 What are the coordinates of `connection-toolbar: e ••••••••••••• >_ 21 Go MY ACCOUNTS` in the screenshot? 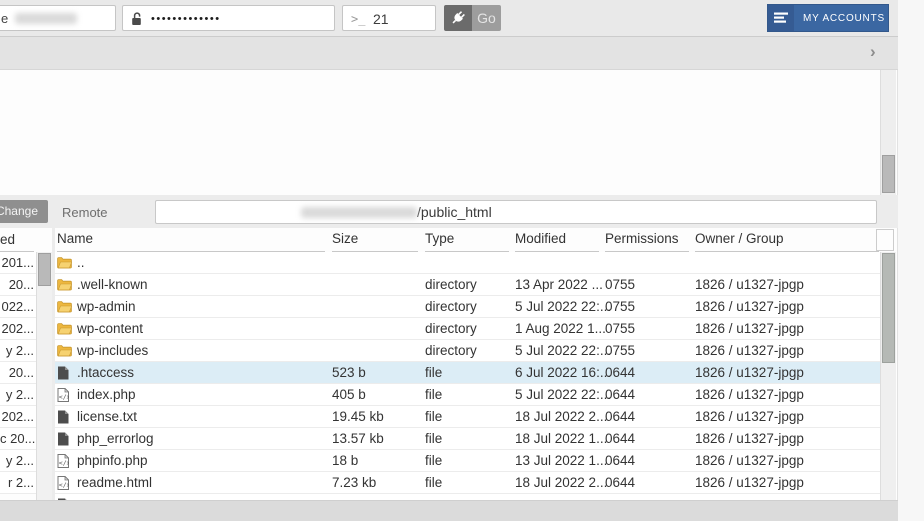 It's located at (449, 18).